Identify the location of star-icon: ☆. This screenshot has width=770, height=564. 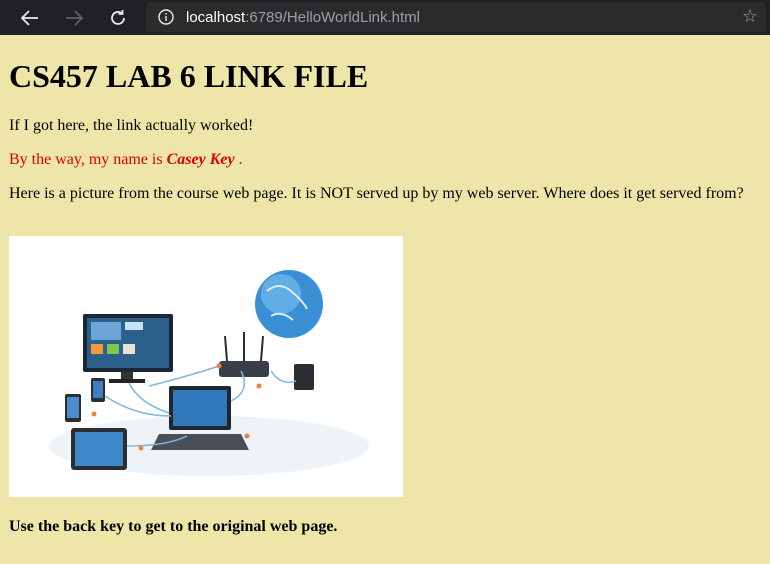
(750, 16).